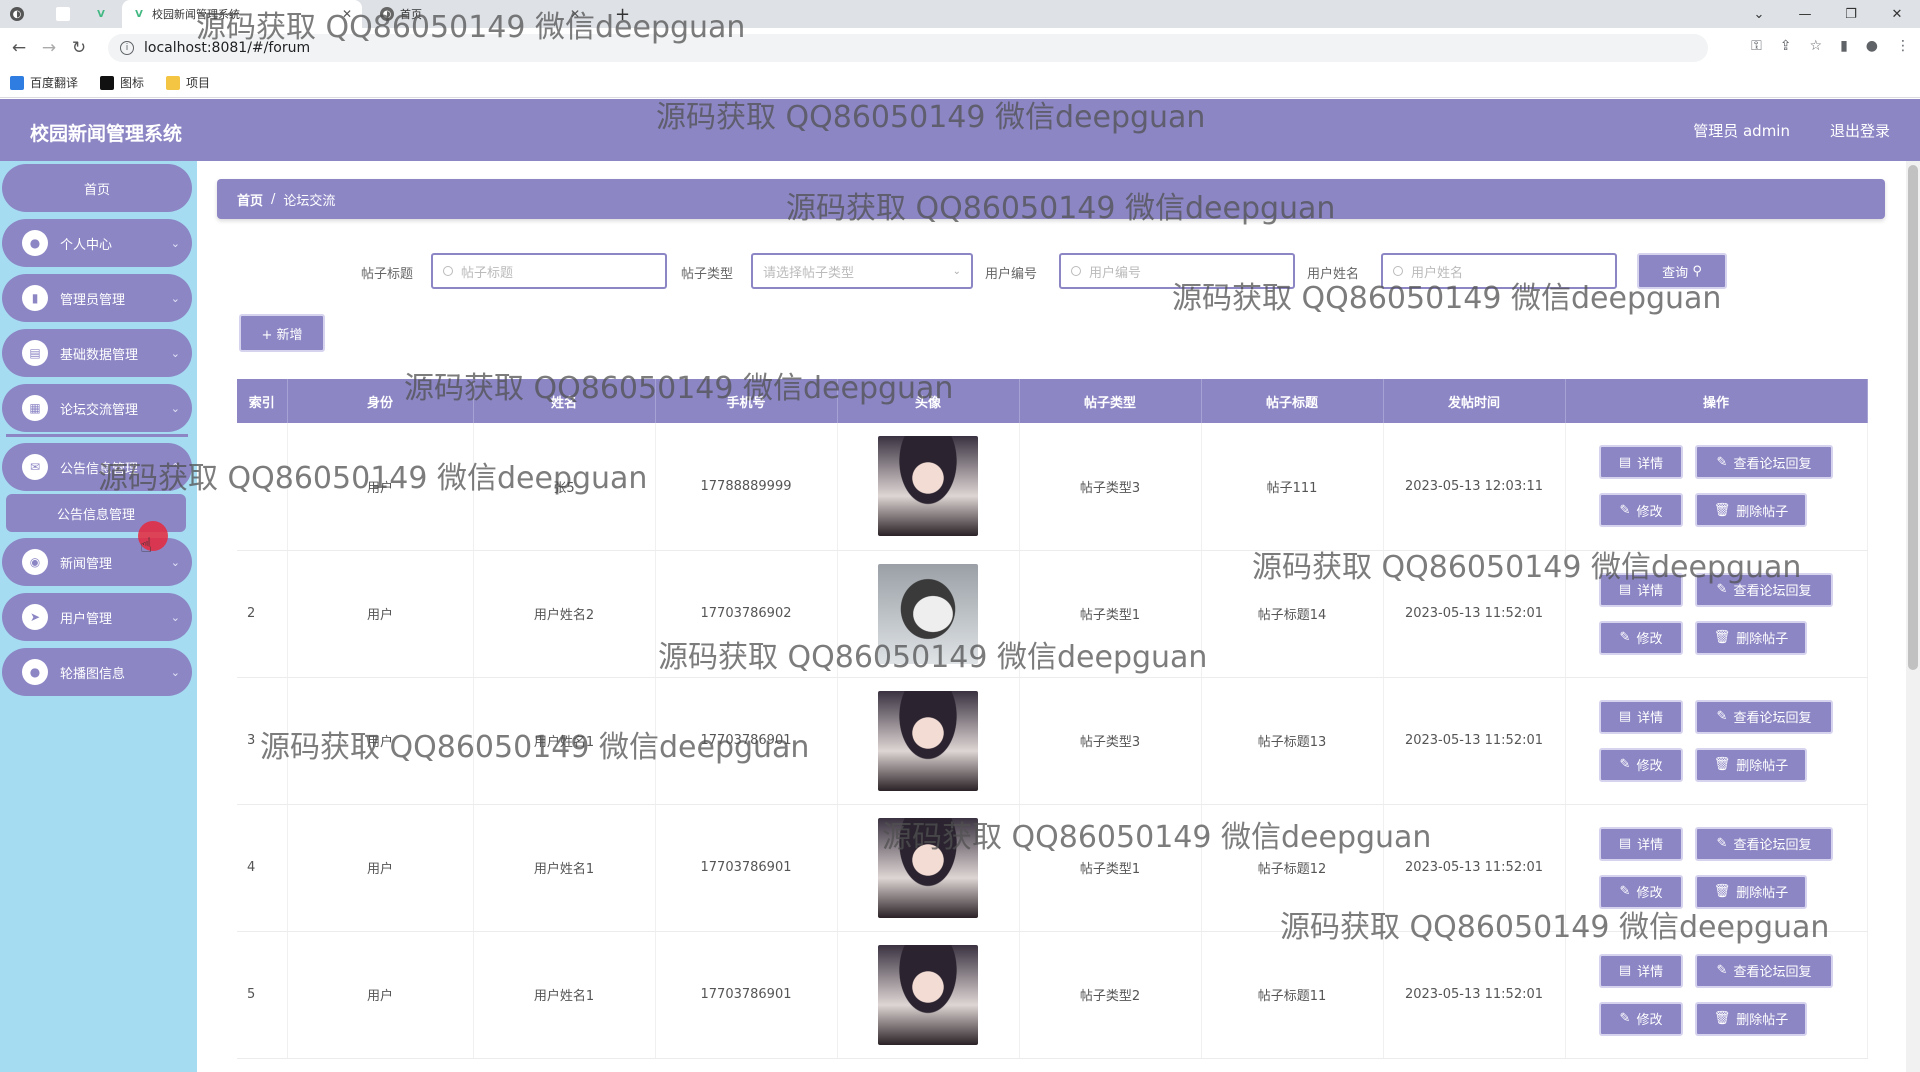  Describe the element at coordinates (173, 82) in the screenshot. I see `folder-icon` at that location.